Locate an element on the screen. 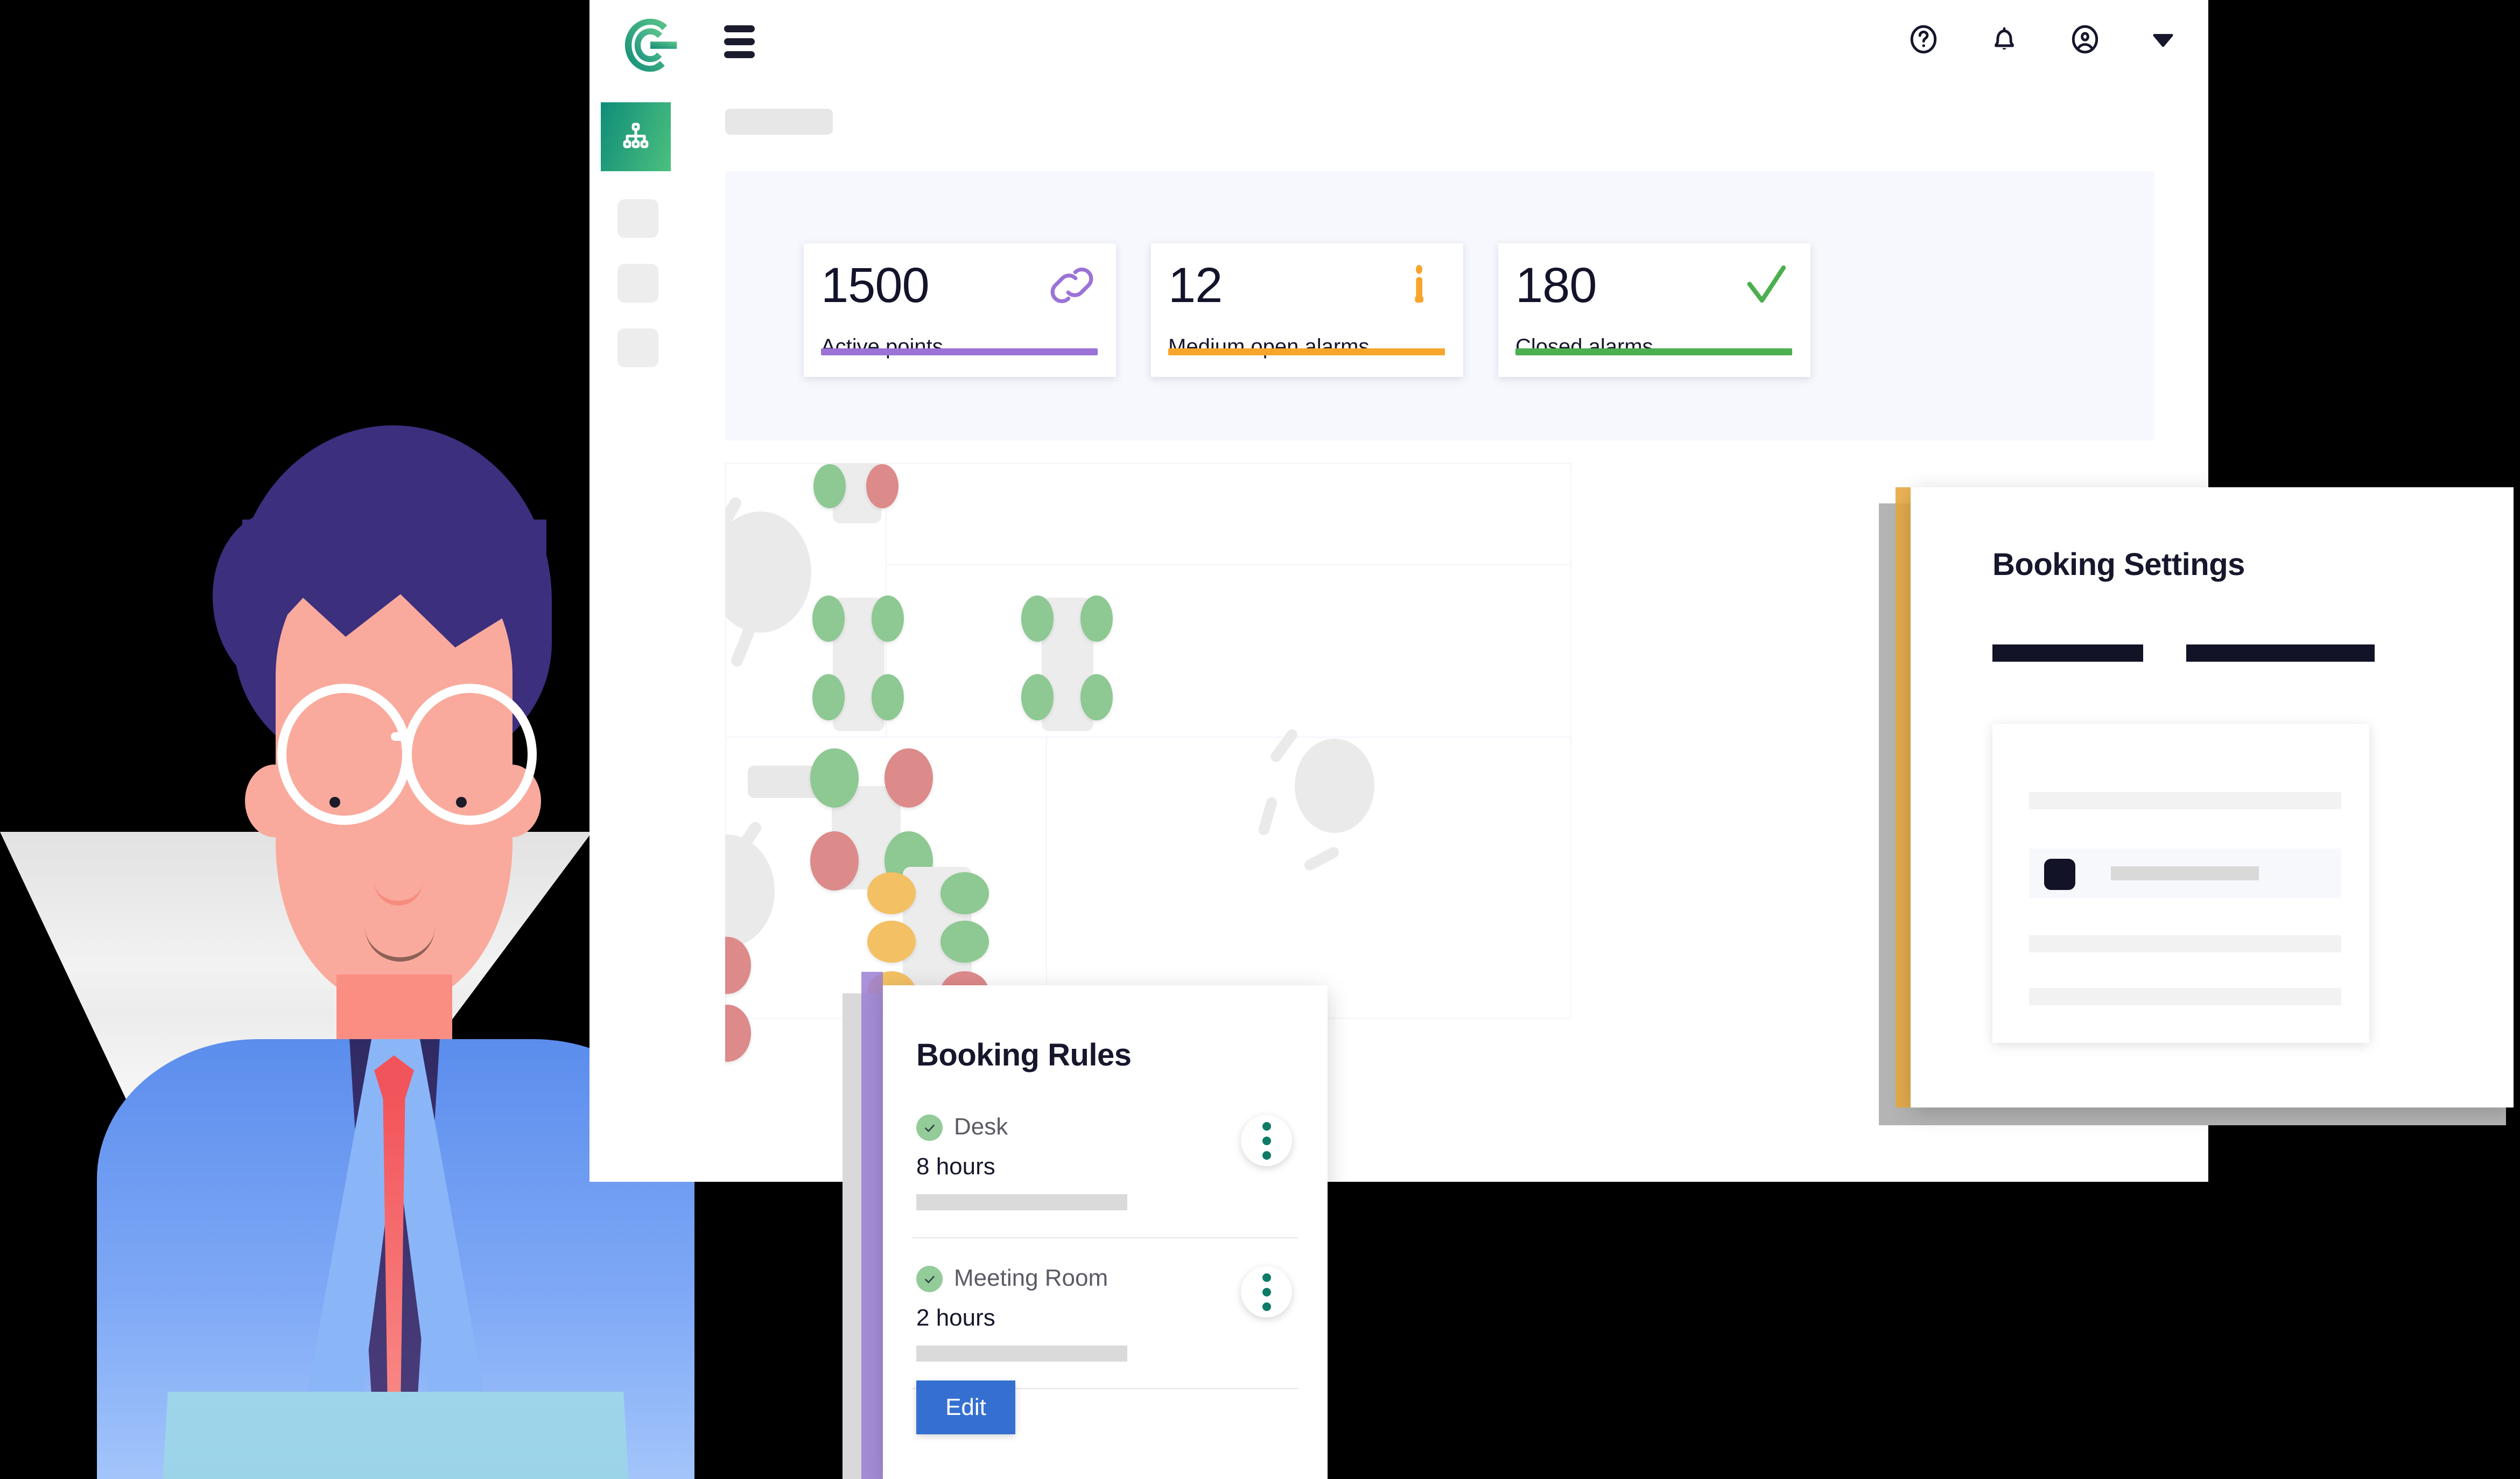 The height and width of the screenshot is (1479, 2520). settings-row-label-placeholder is located at coordinates (2185, 873).